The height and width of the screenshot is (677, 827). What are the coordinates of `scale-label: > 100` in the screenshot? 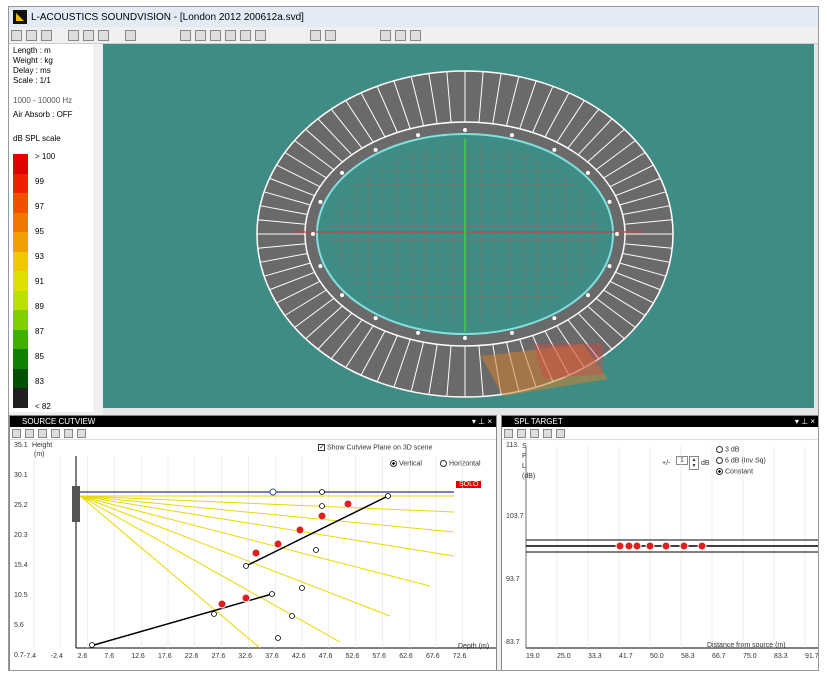 It's located at (45, 156).